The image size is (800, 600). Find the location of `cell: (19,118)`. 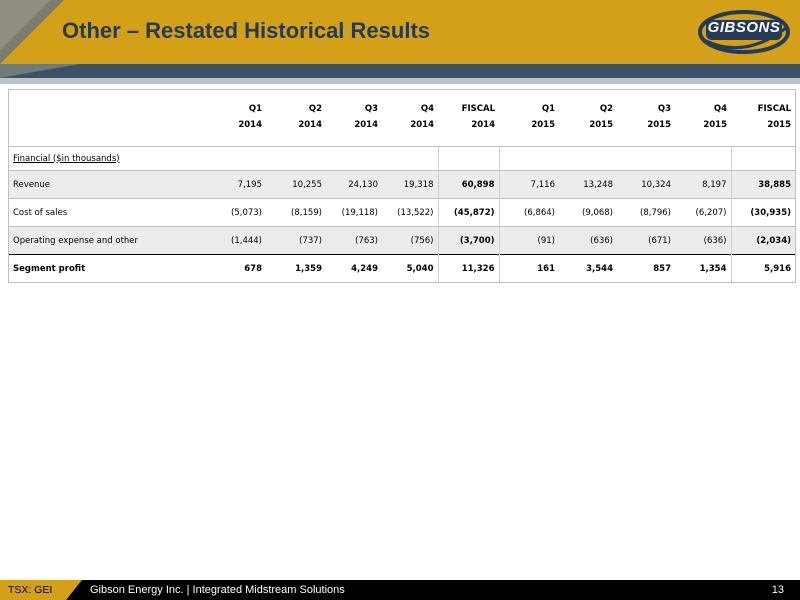

cell: (19,118) is located at coordinates (354, 212).